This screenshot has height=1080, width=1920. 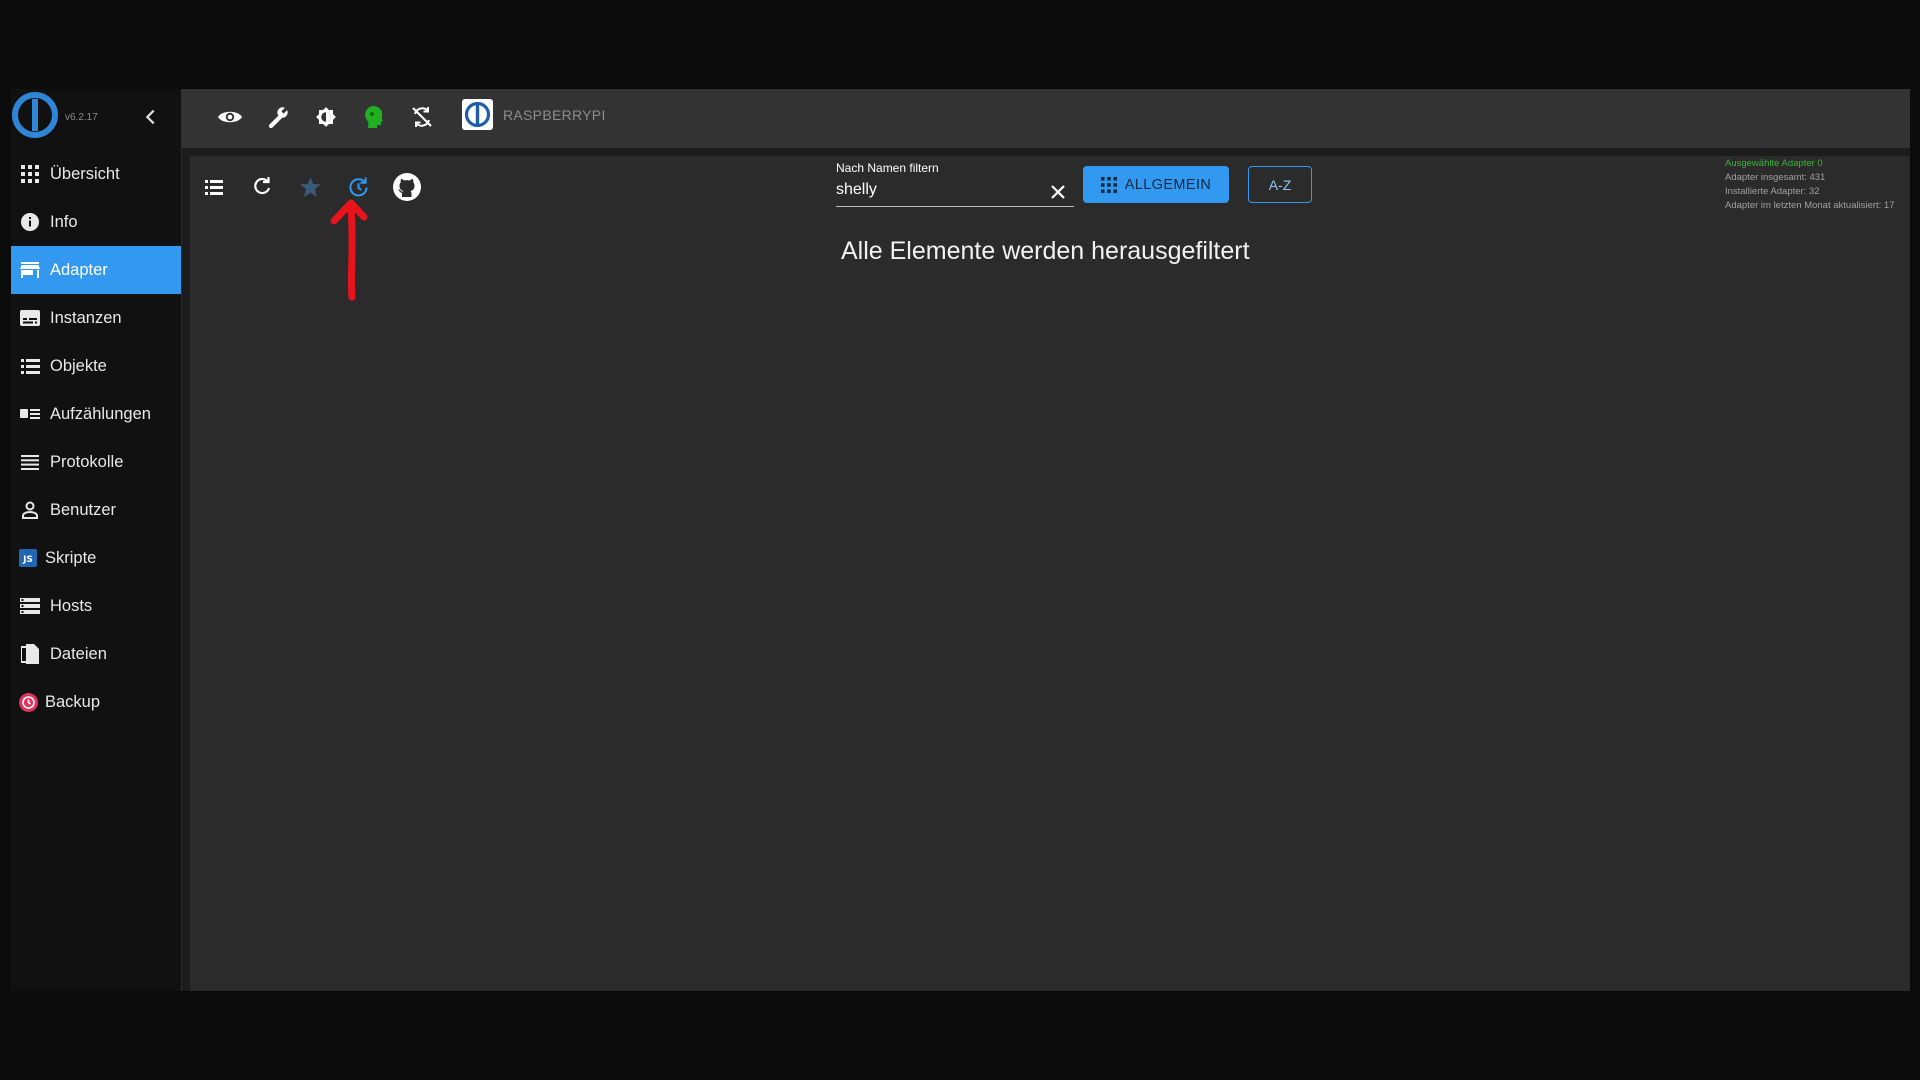 What do you see at coordinates (938, 190) in the screenshot?
I see `filter-input` at bounding box center [938, 190].